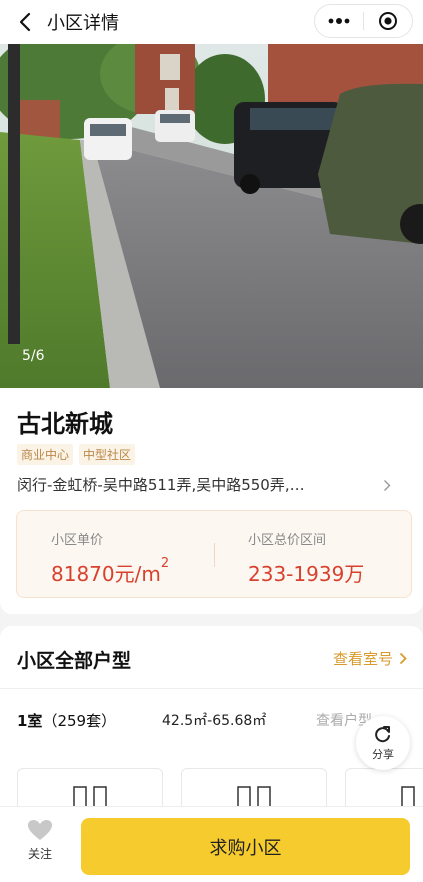 The width and height of the screenshot is (423, 882). I want to click on price-summary-box: 小区单价 81870元/m2 小区总价区间 233-1939万, so click(214, 554).